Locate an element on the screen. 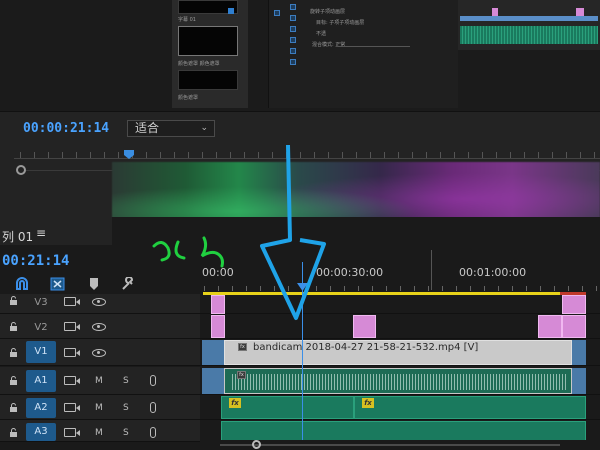 The height and width of the screenshot is (450, 600). track-name-v2: V2 is located at coordinates (41, 327).